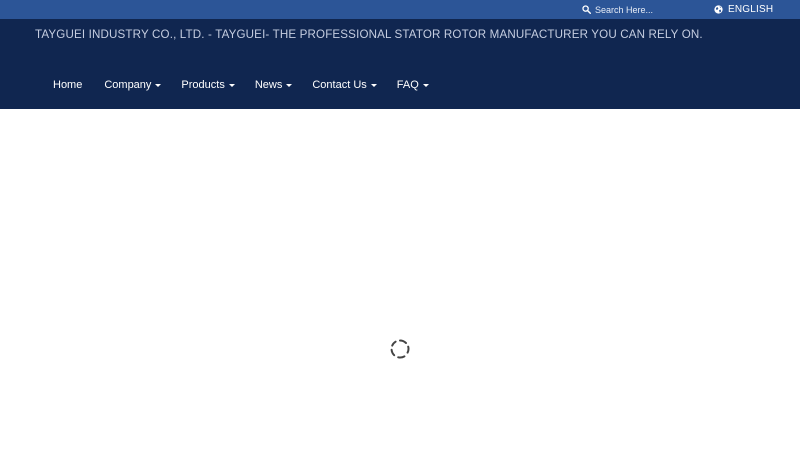 Image resolution: width=800 pixels, height=450 pixels. I want to click on nav-home: Home, so click(68, 85).